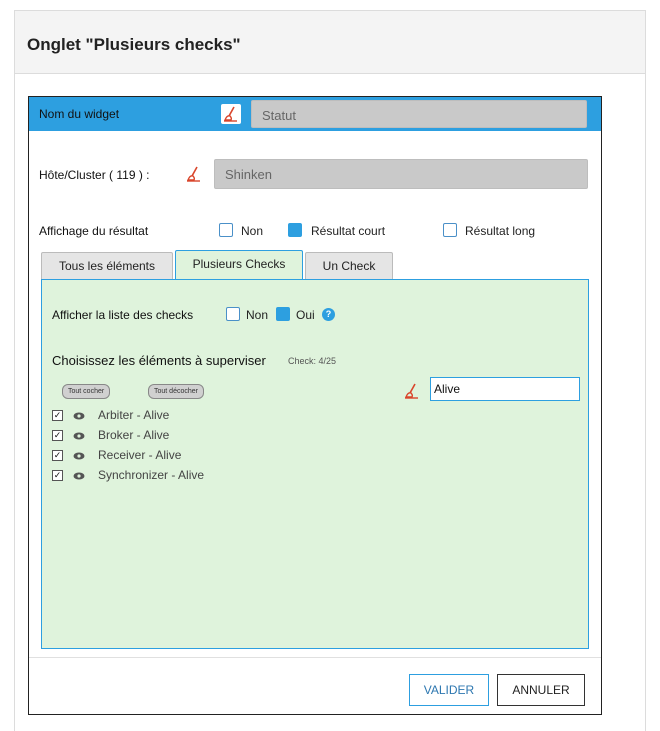 This screenshot has width=660, height=731. Describe the element at coordinates (123, 315) in the screenshot. I see `show-checks-list-label: Afficher la liste des checks` at that location.